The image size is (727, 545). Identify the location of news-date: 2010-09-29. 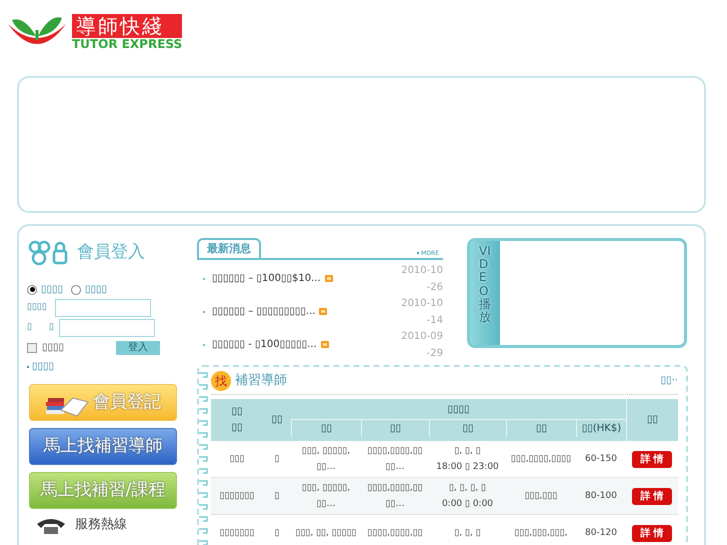
(421, 345).